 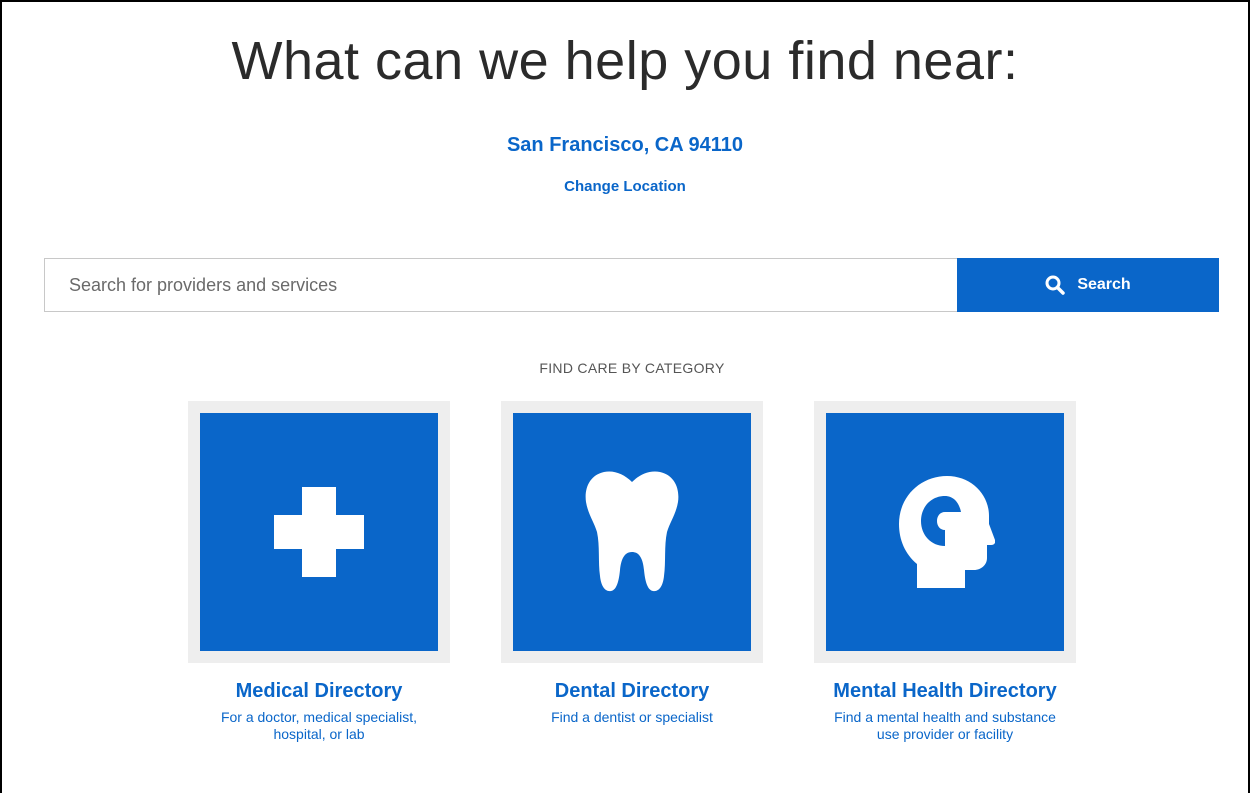 I want to click on search-button: Search, so click(x=1088, y=285).